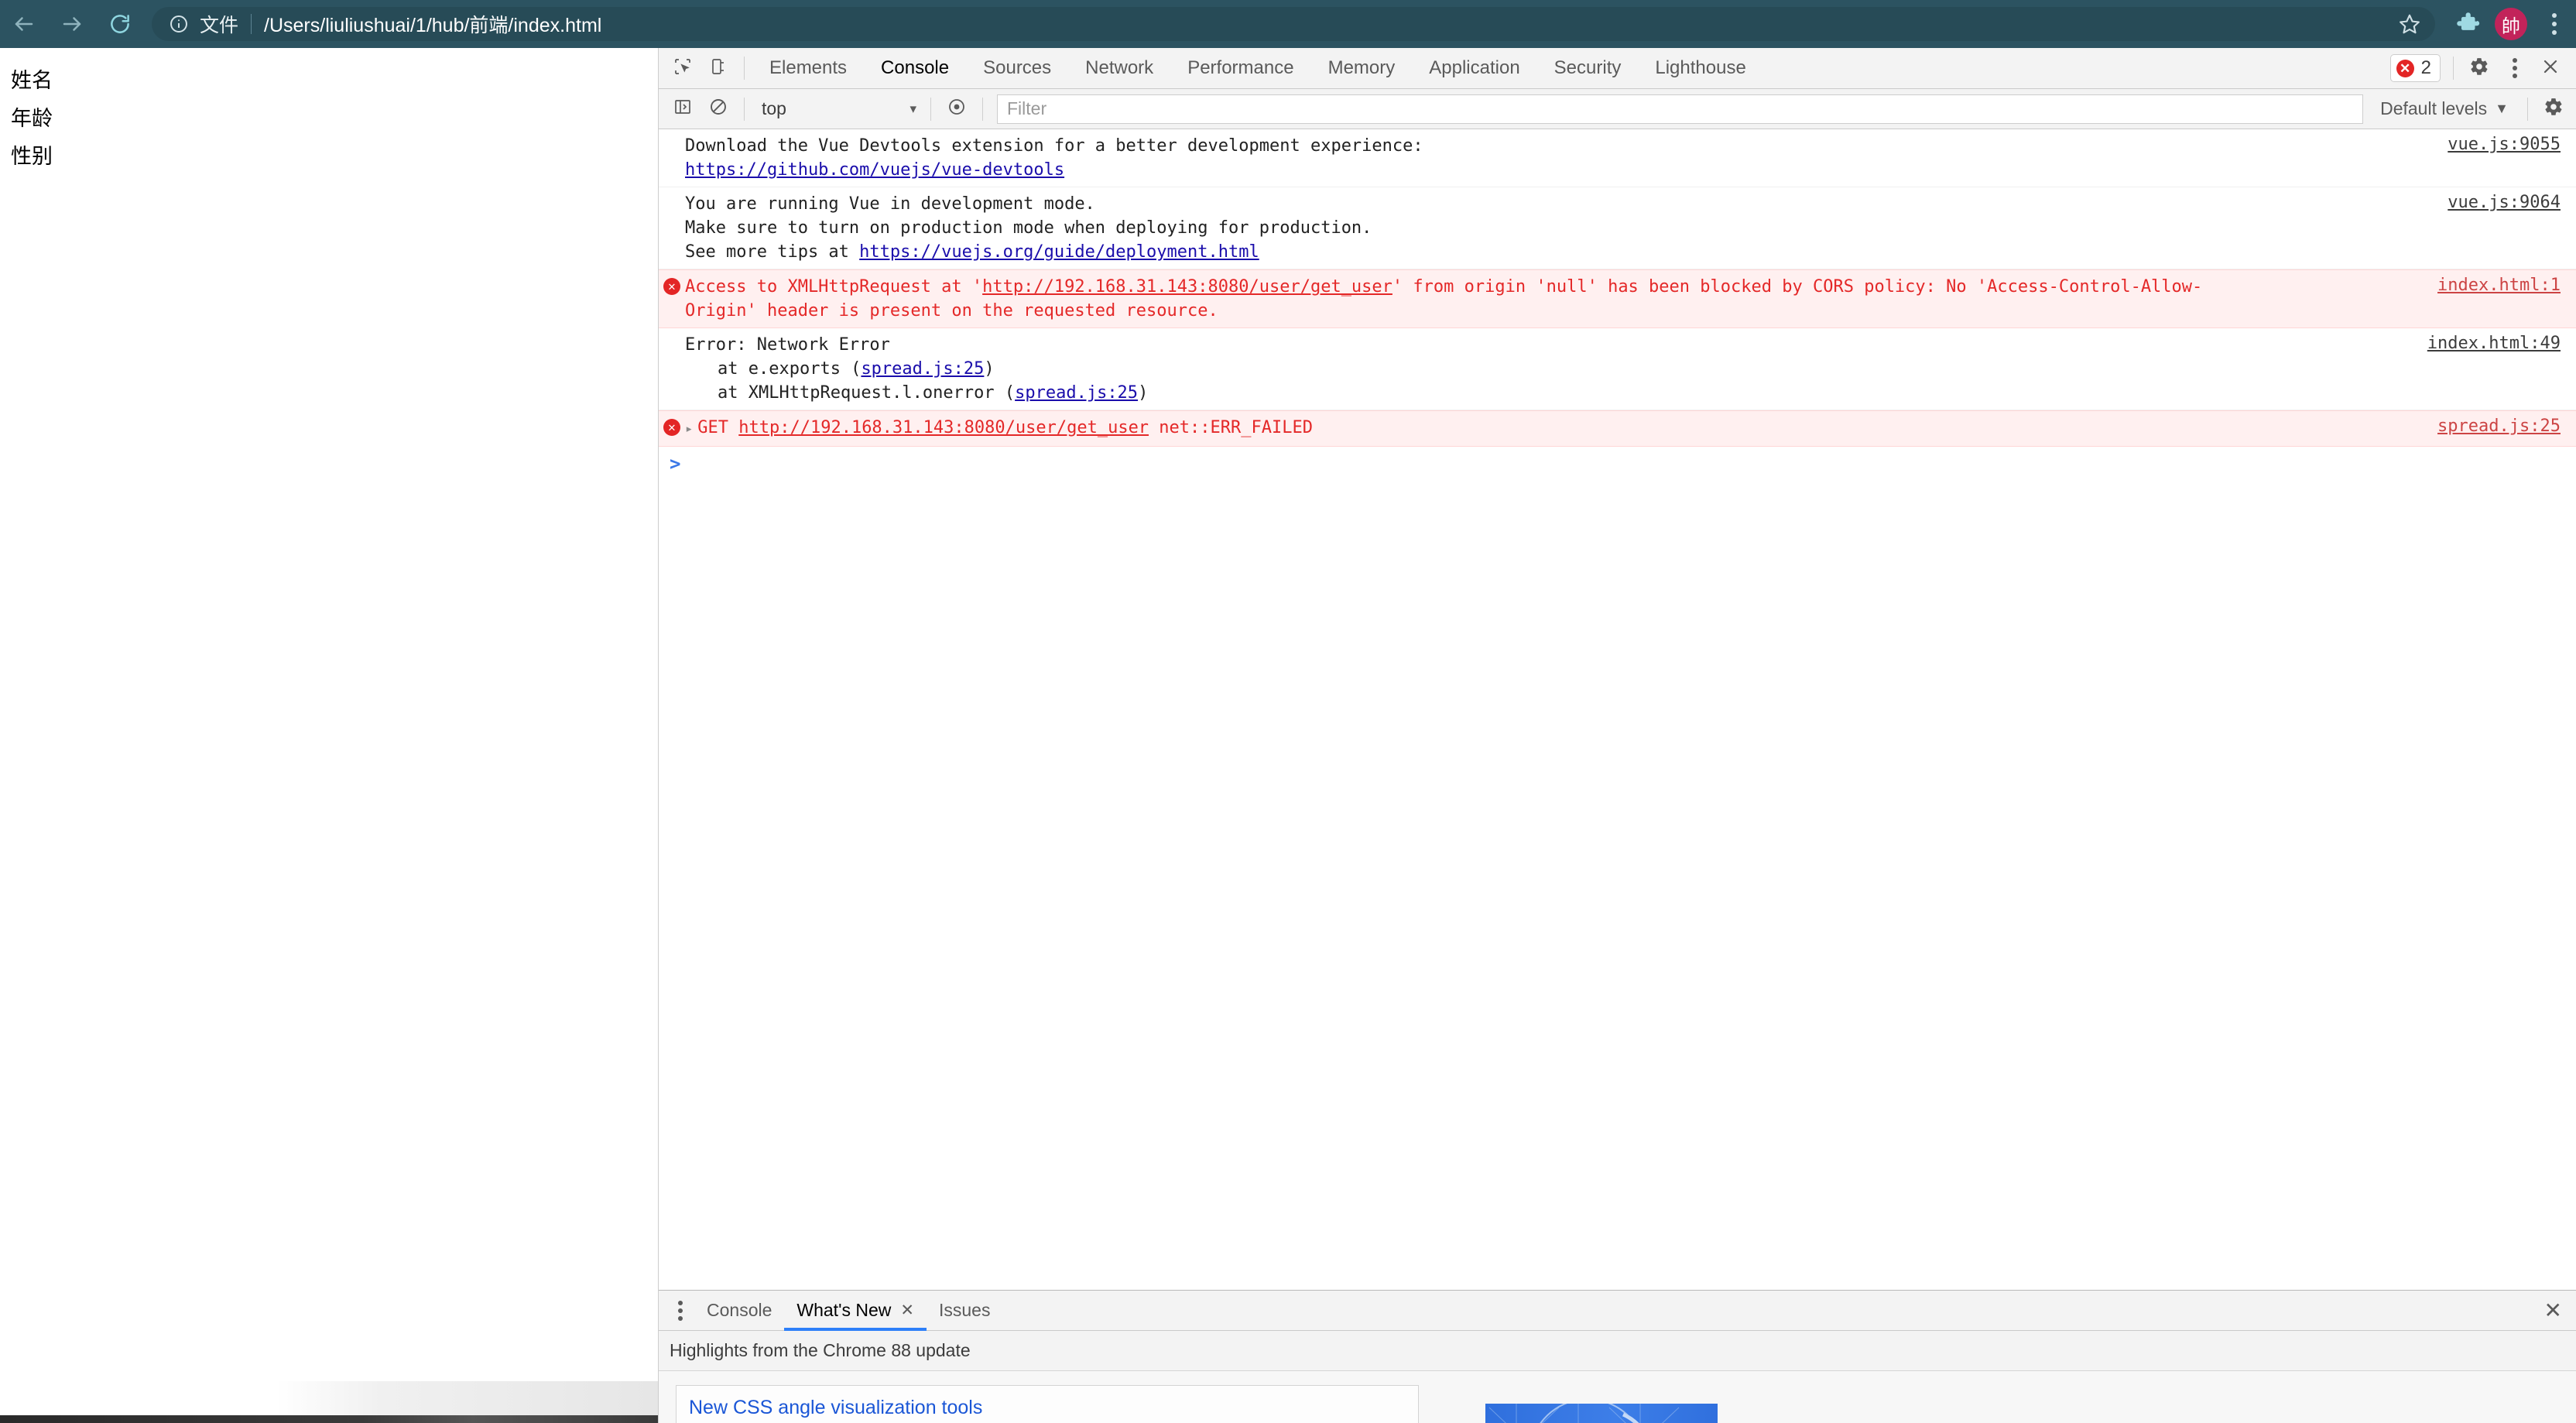 This screenshot has height=1423, width=2576. What do you see at coordinates (834, 287) in the screenshot?
I see `message-text-pre: Access to XMLHttpRequest at '` at bounding box center [834, 287].